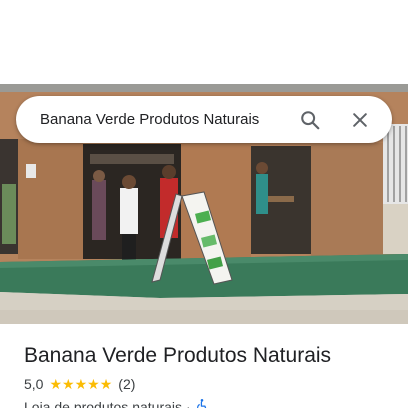 This screenshot has height=408, width=408. Describe the element at coordinates (310, 120) in the screenshot. I see `search-icon` at that location.